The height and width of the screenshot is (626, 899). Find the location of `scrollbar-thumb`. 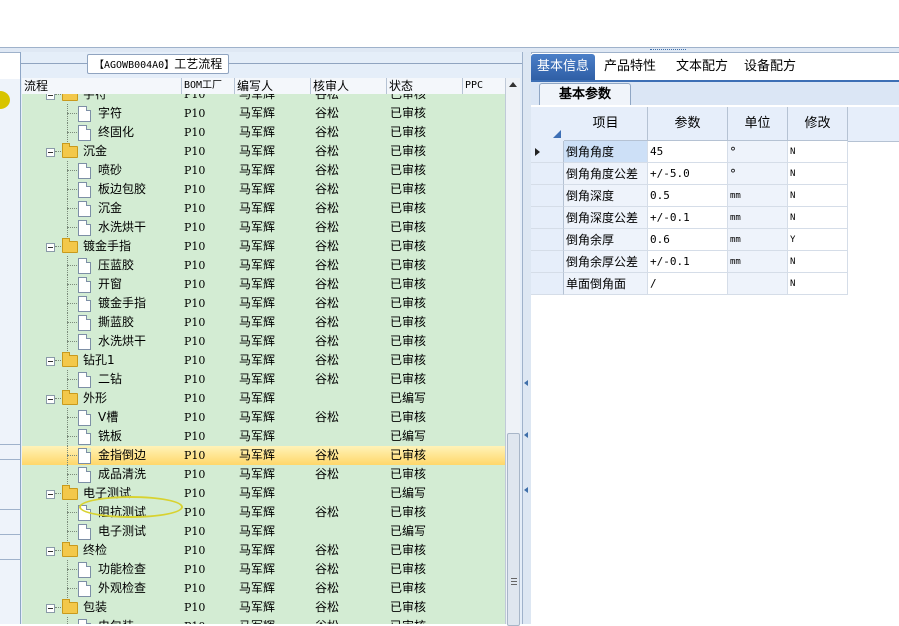

scrollbar-thumb is located at coordinates (513, 529).